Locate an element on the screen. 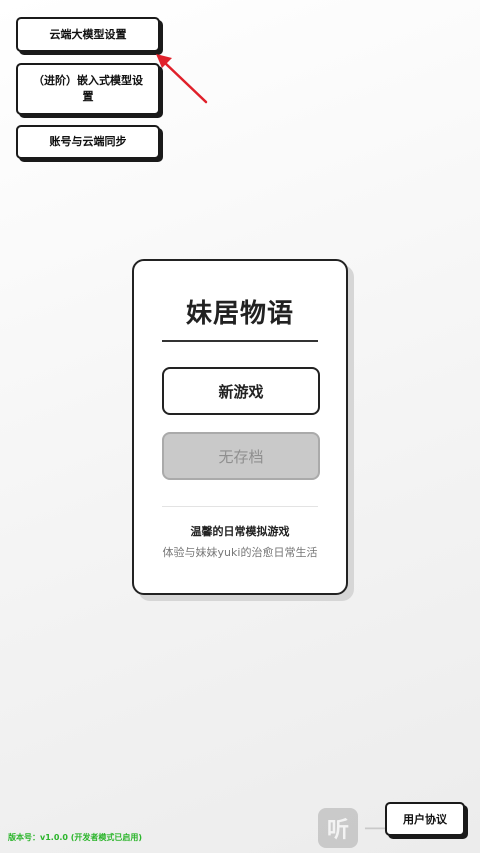  version-label: 版本号：v1.0.0 (开发者模式已启用) is located at coordinates (75, 837).